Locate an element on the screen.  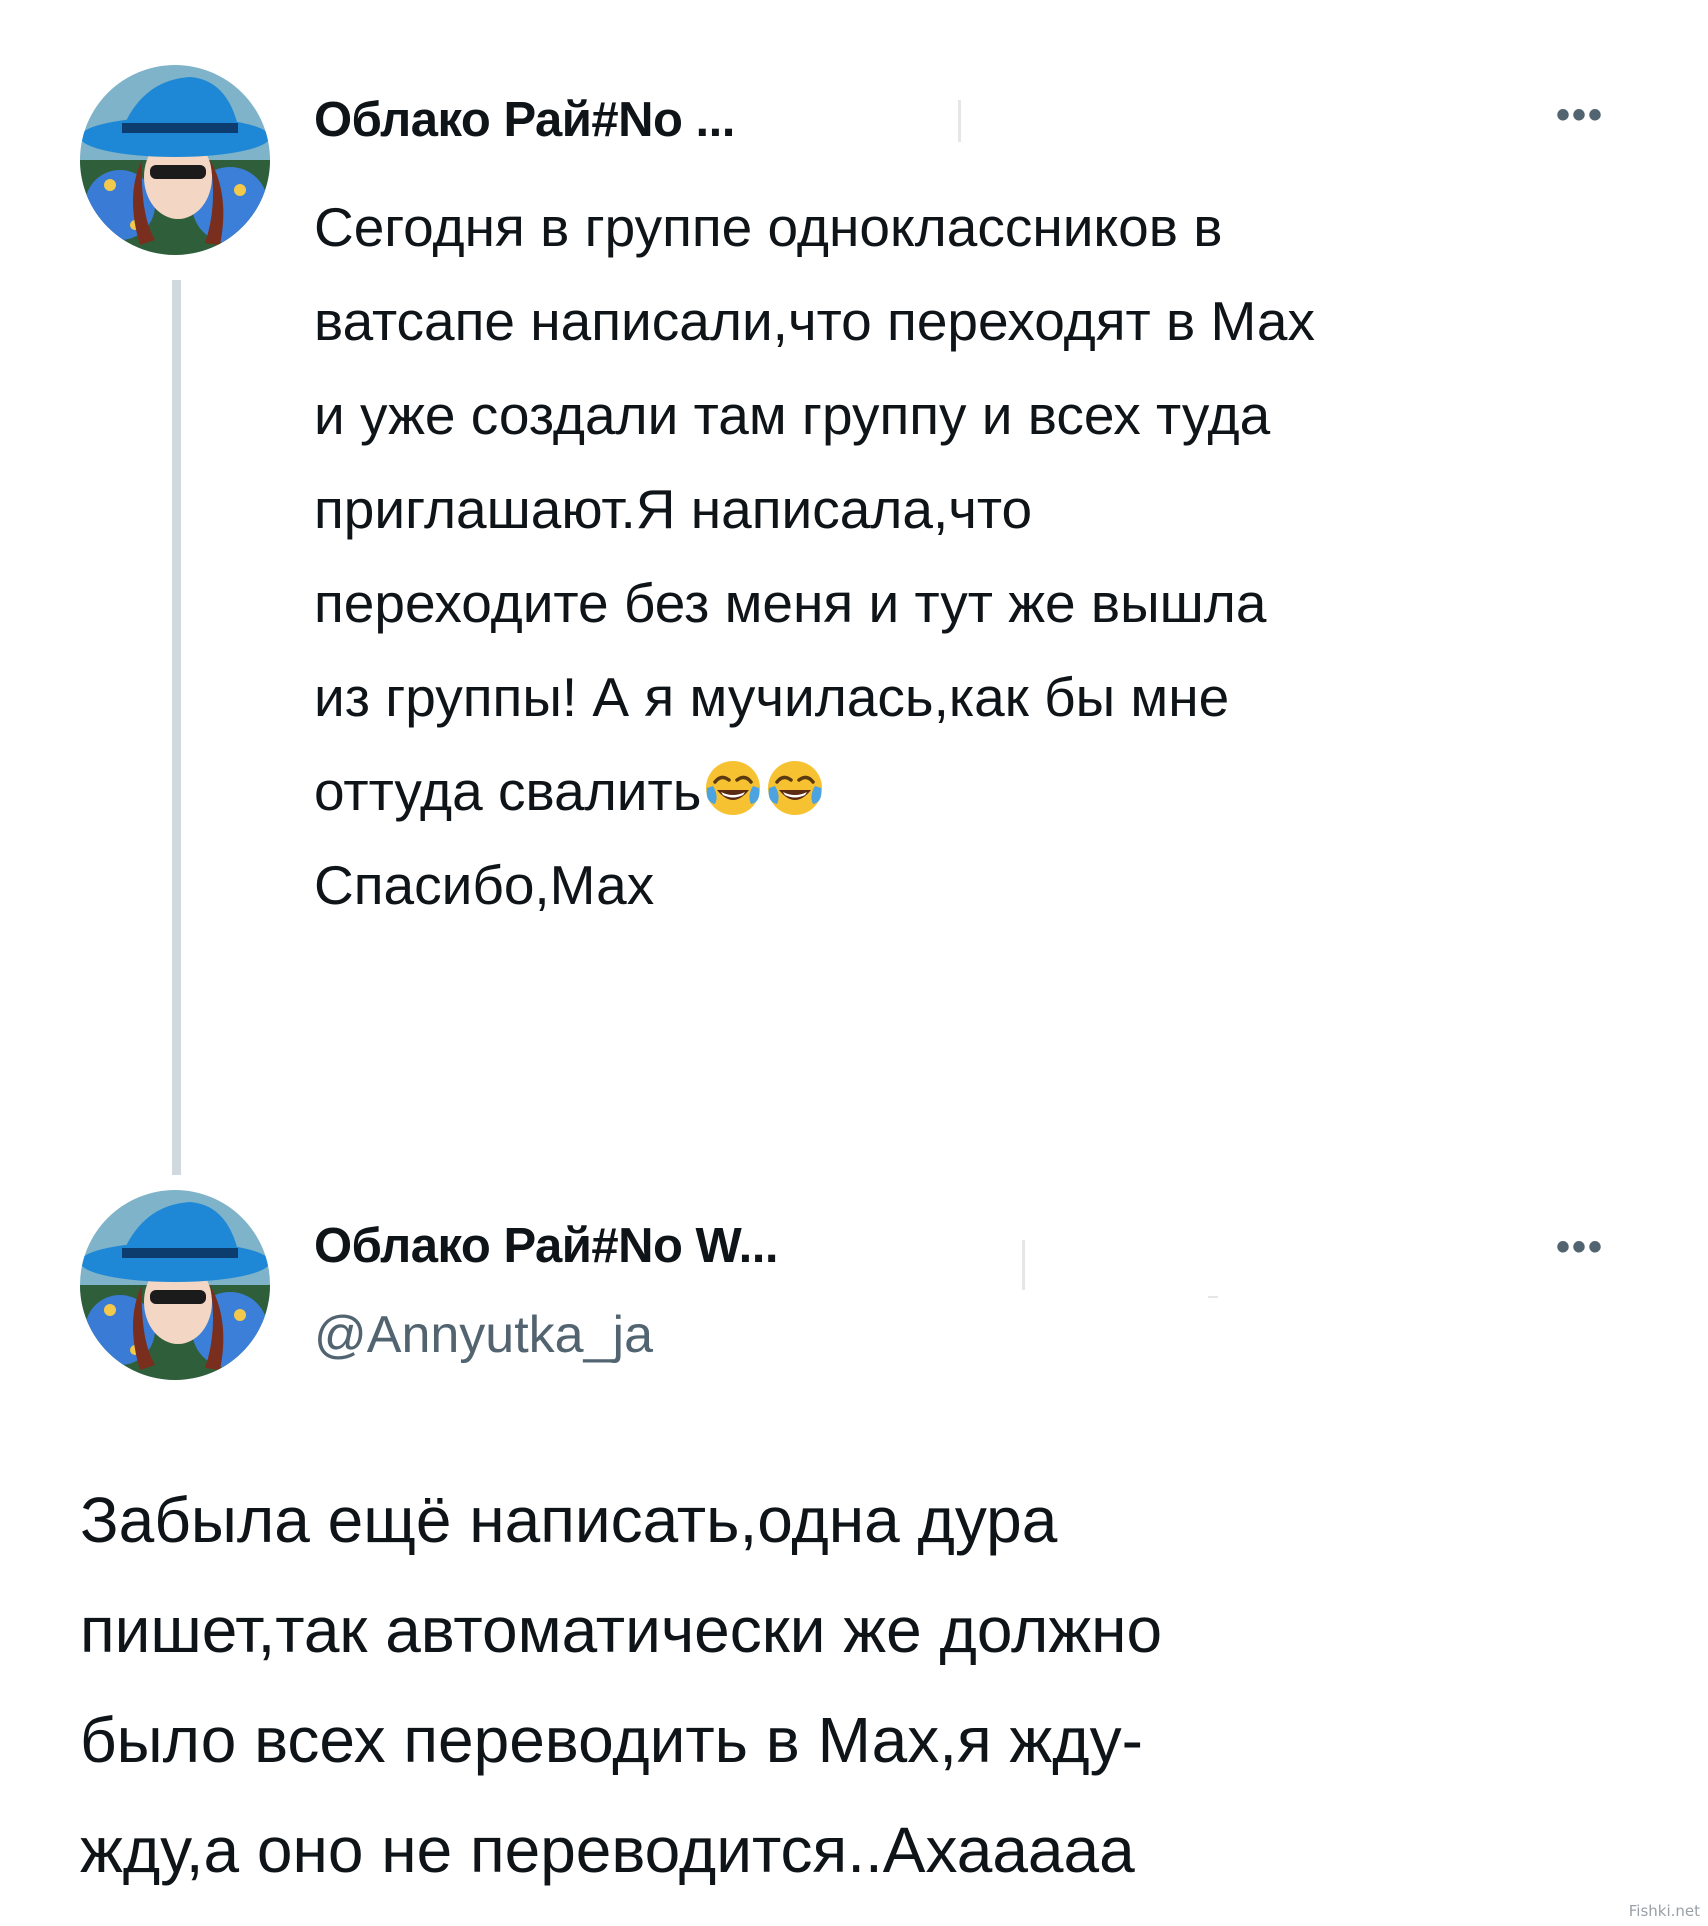
tweet-text-line: из группы! А я мучилась,как бы мне is located at coordinates (772, 697).